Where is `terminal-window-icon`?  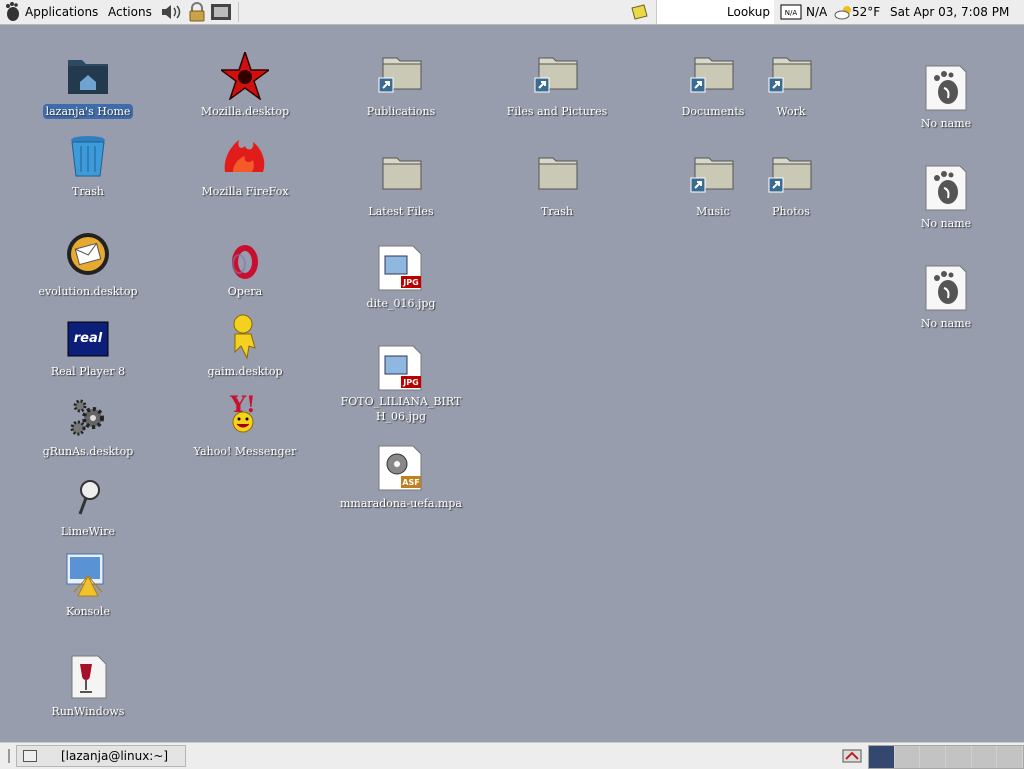 terminal-window-icon is located at coordinates (30, 756).